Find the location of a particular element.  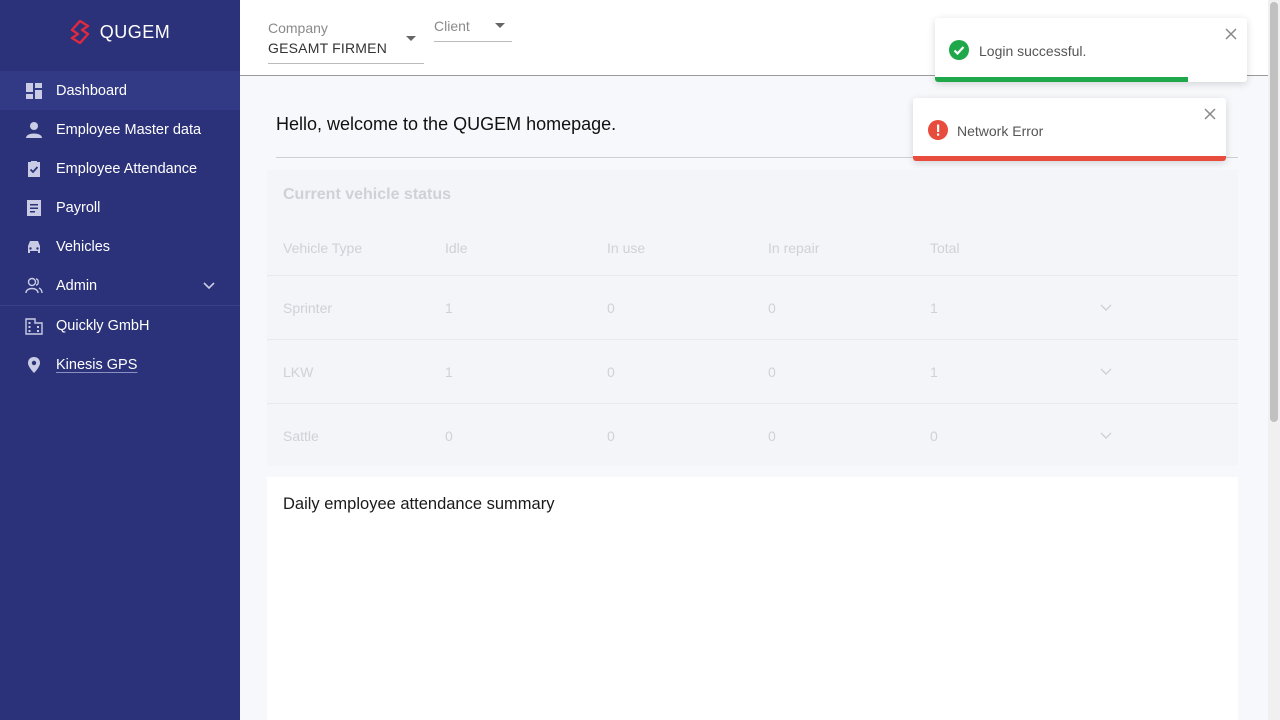

page-scrollbar is located at coordinates (1274, 360).